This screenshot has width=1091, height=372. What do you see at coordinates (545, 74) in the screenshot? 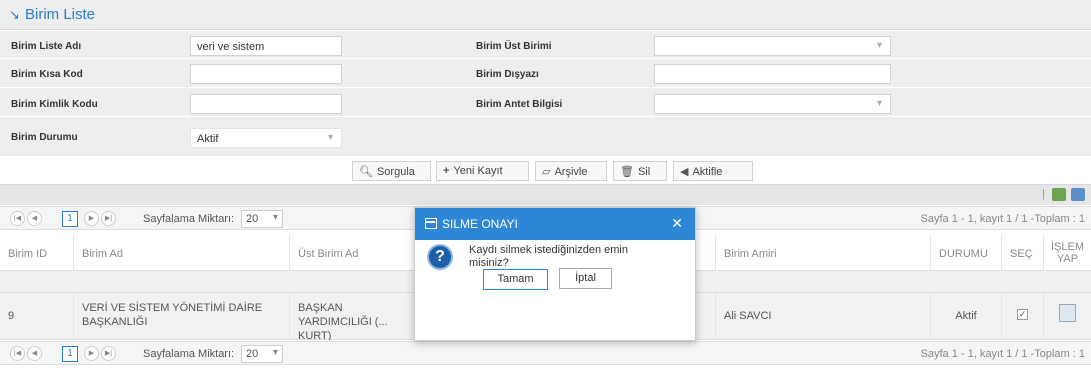
I see `form-row-2: Birim Kısa Kod Birim Dışyazı` at bounding box center [545, 74].